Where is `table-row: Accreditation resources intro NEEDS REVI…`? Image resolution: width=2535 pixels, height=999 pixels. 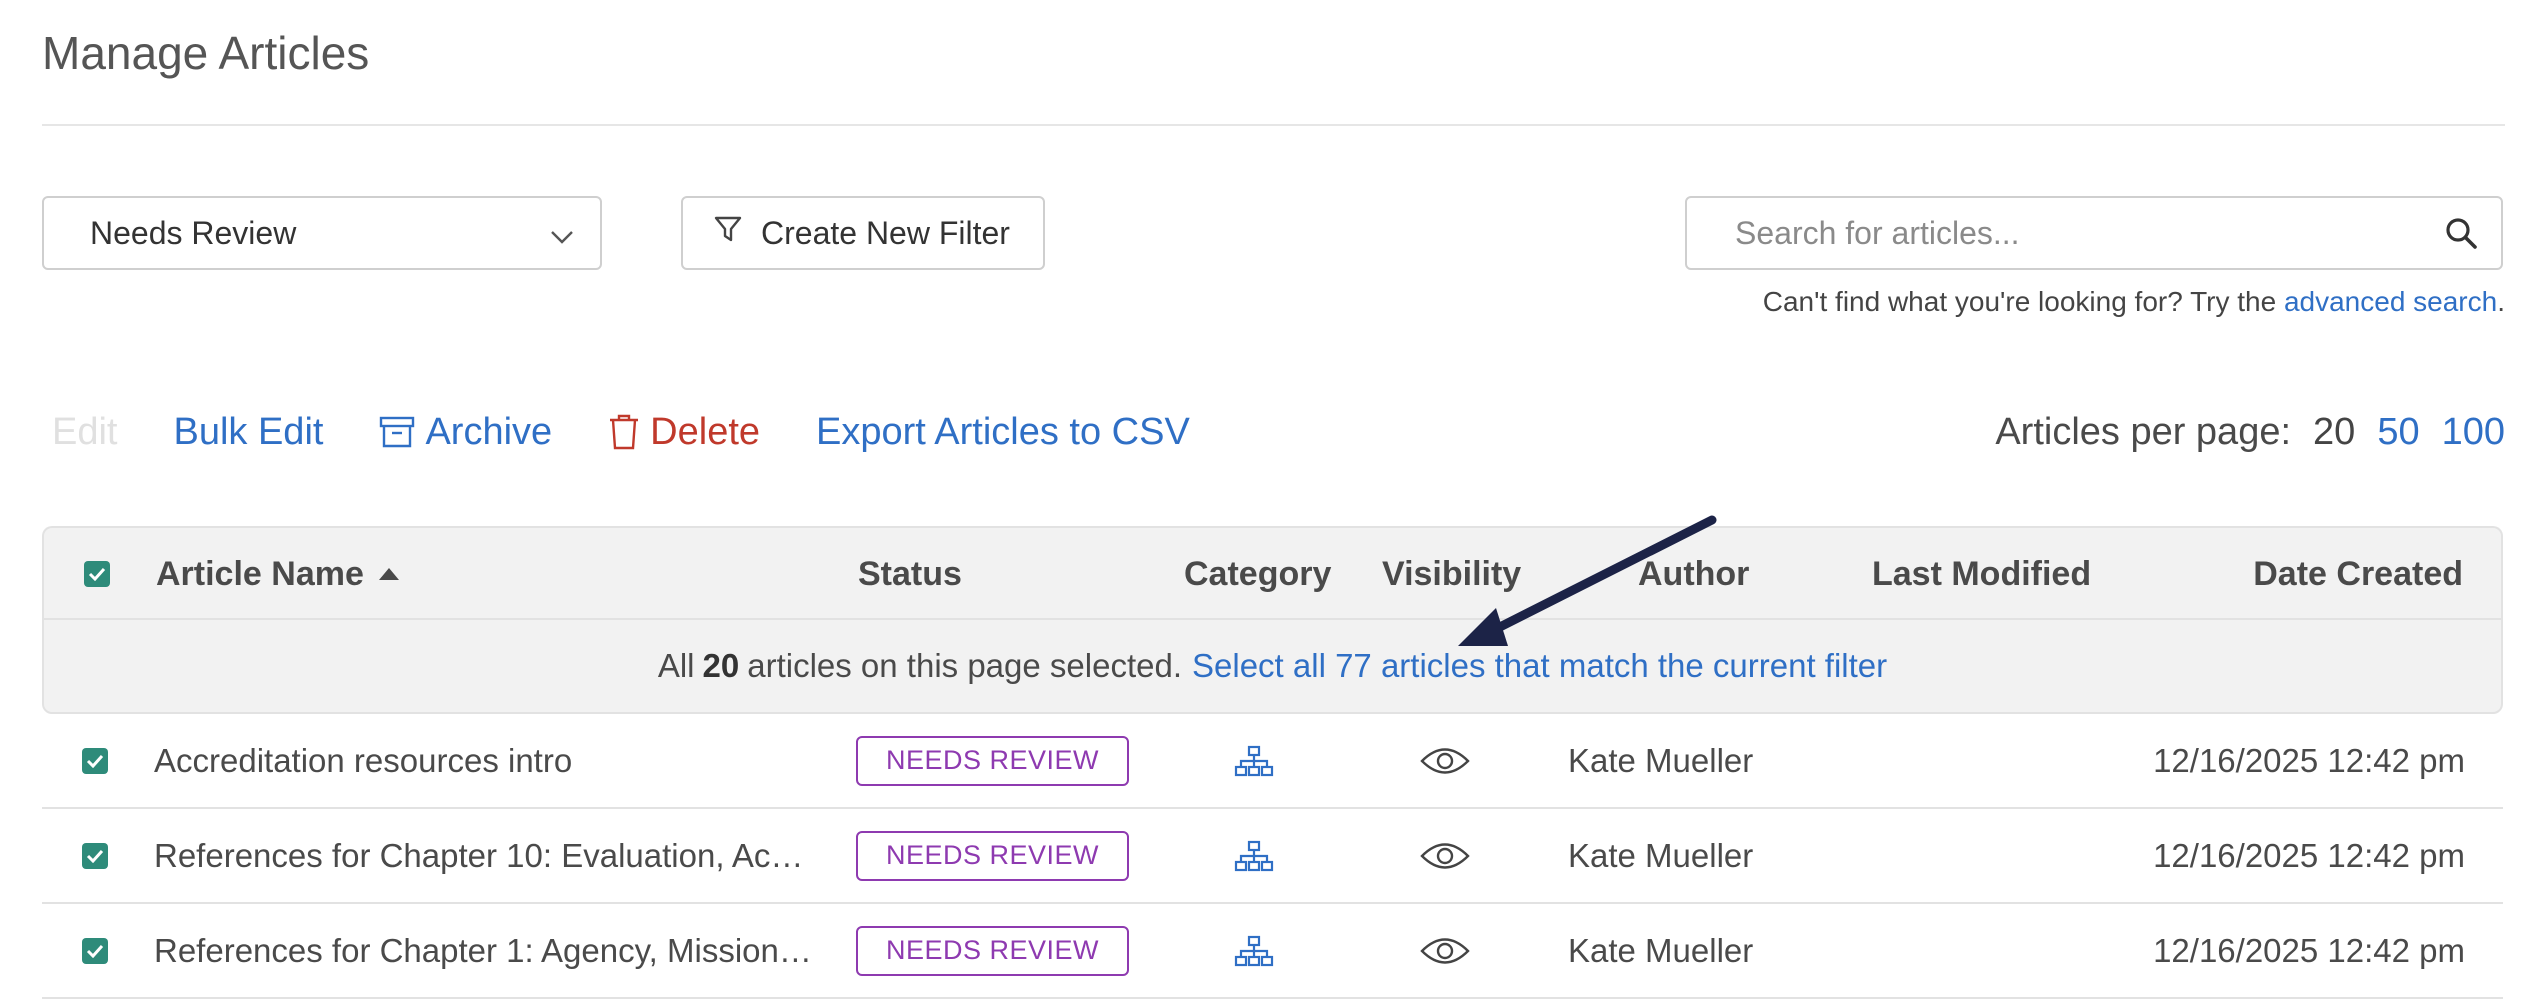
table-row: Accreditation resources intro NEEDS REVI… is located at coordinates (1272, 761).